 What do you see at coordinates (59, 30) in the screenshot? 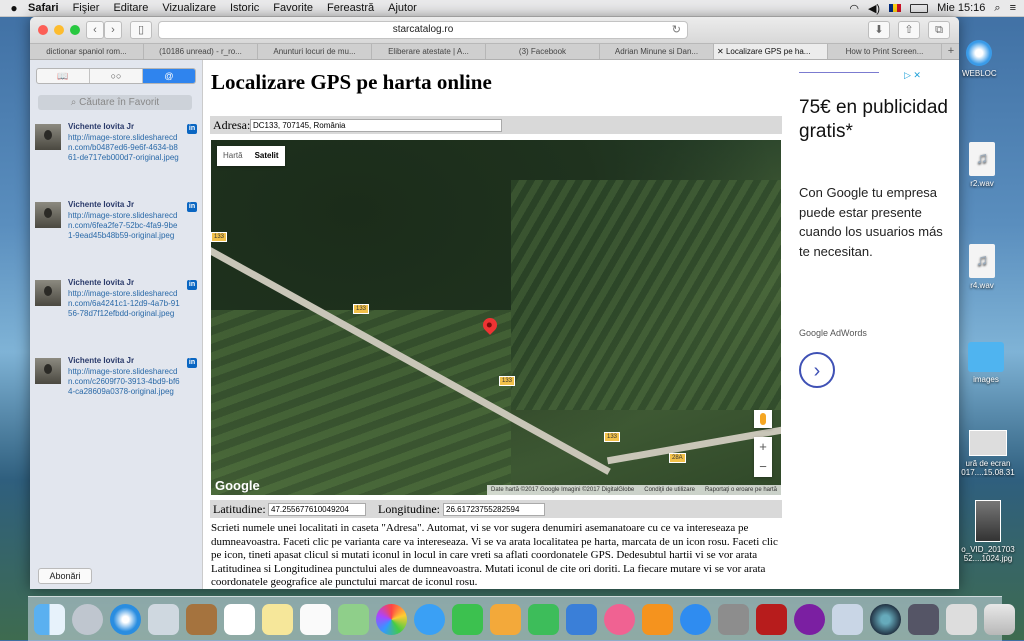
I see `minimize-window-button` at bounding box center [59, 30].